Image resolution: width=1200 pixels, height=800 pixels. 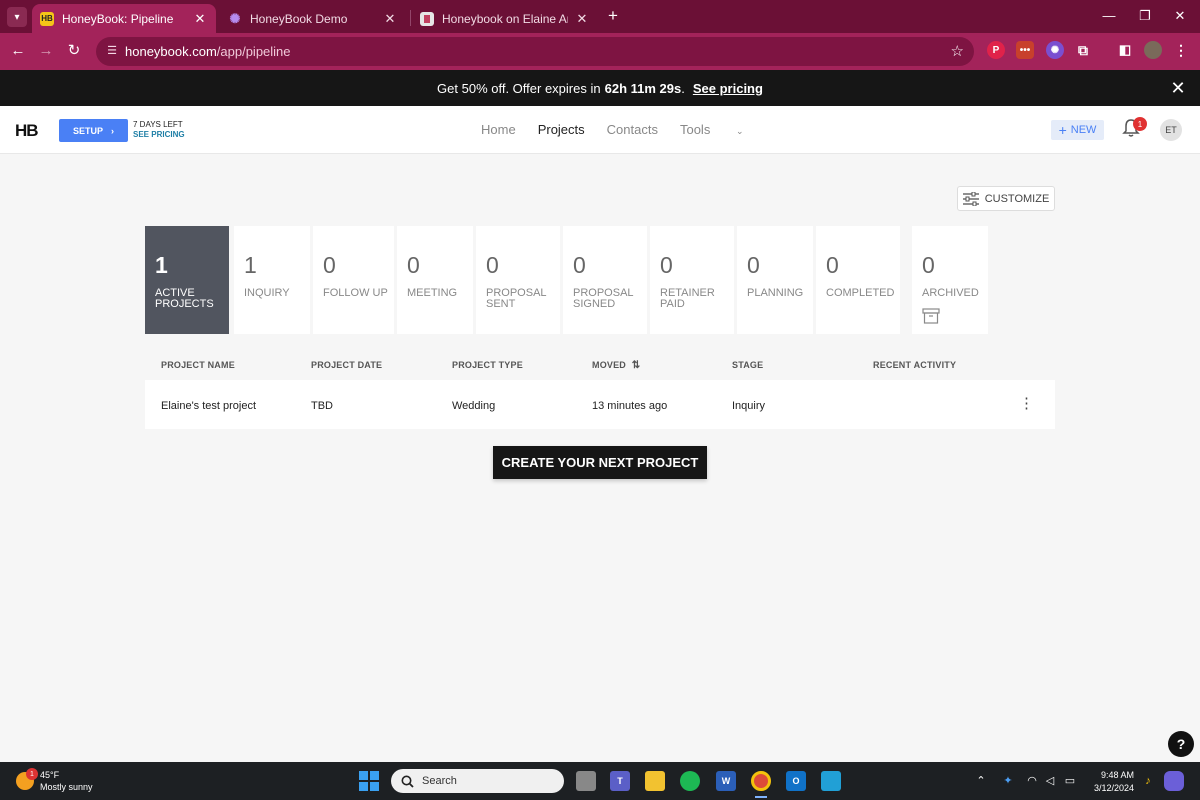 What do you see at coordinates (272, 280) in the screenshot?
I see `stage-inquiry: 1 INQUIRY` at bounding box center [272, 280].